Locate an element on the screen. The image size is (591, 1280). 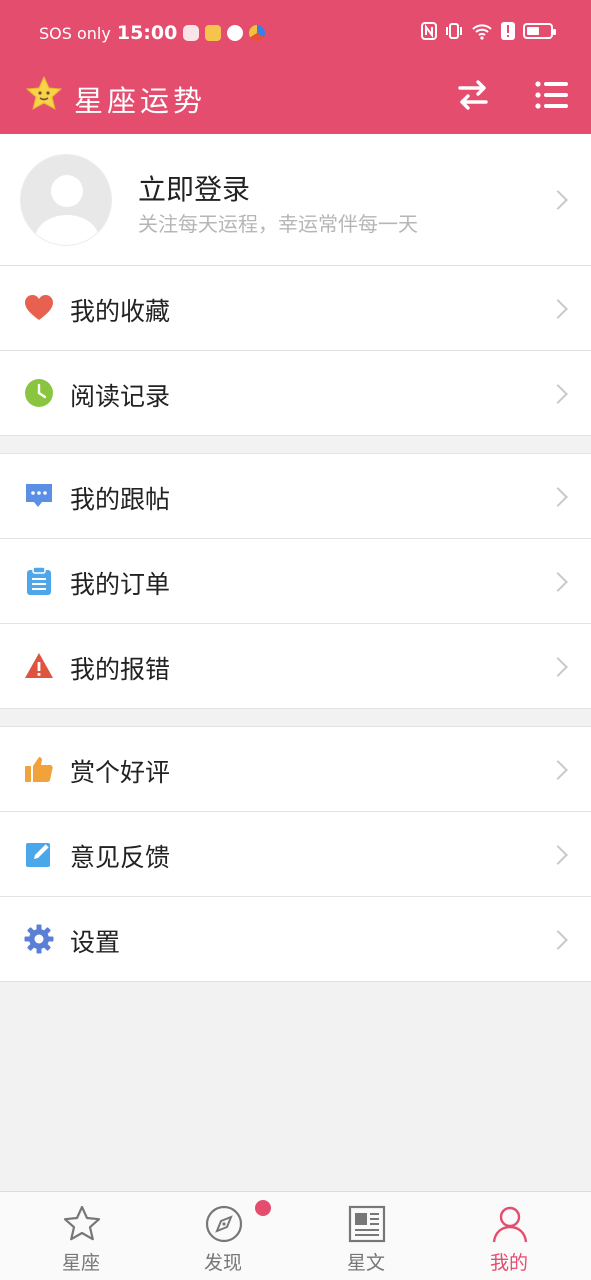
status-time: 15:00 is located at coordinates (147, 33).